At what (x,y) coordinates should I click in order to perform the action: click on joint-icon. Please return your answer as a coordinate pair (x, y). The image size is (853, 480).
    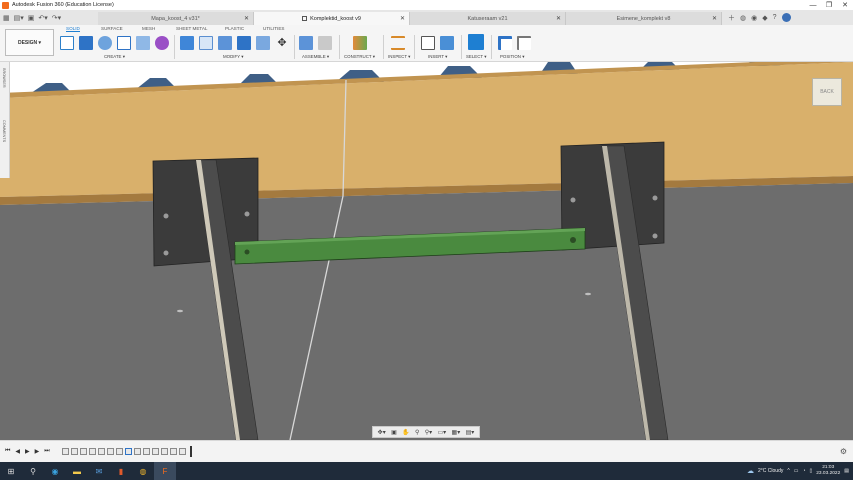
    Looking at the image, I should click on (325, 43).